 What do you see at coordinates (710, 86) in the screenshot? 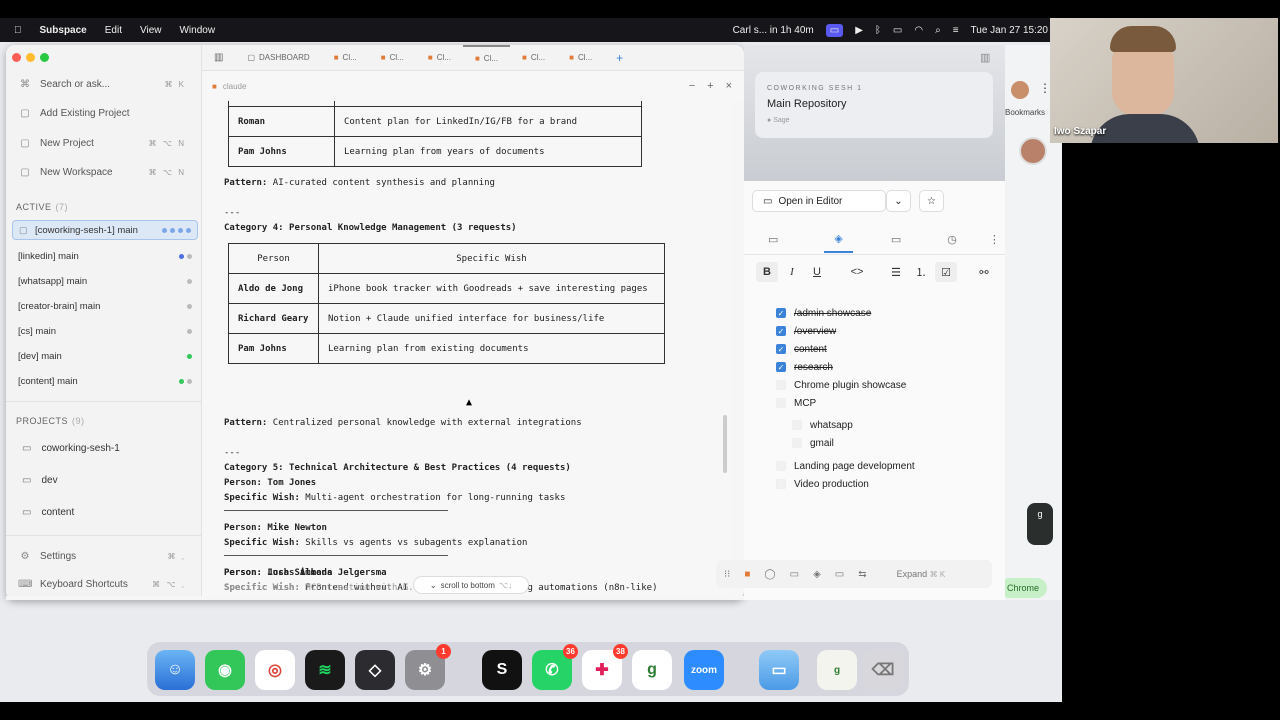
I see `add-pane-icon: +` at bounding box center [710, 86].